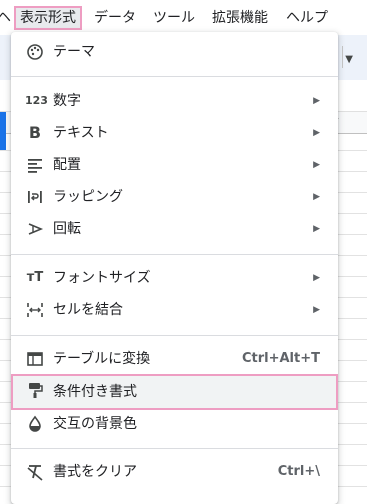 This screenshot has width=367, height=504. I want to click on menu-item-conditional-formatting: 条件付き書式, so click(174, 392).